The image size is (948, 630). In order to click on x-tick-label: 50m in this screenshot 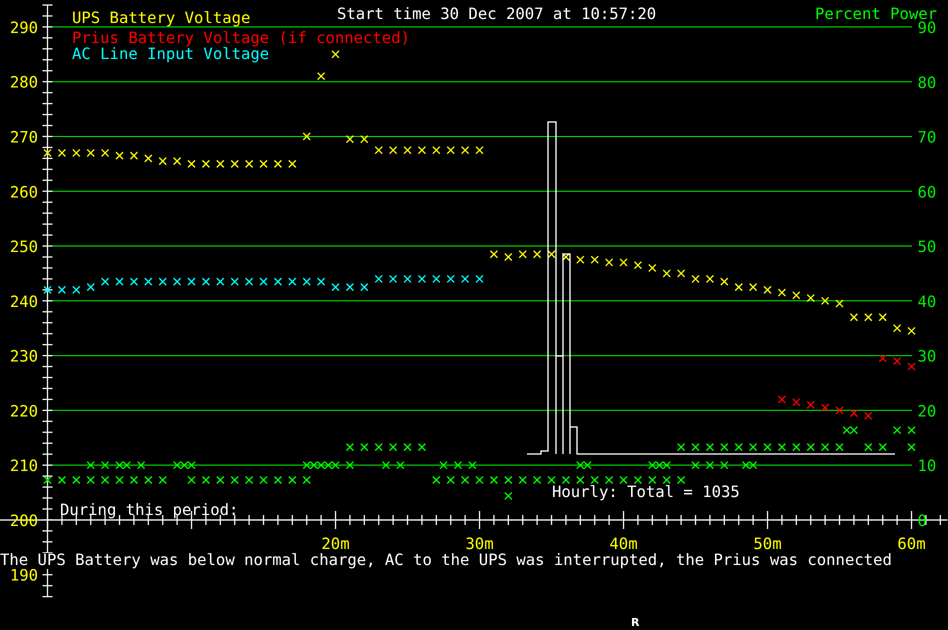, I will do `click(767, 544)`.